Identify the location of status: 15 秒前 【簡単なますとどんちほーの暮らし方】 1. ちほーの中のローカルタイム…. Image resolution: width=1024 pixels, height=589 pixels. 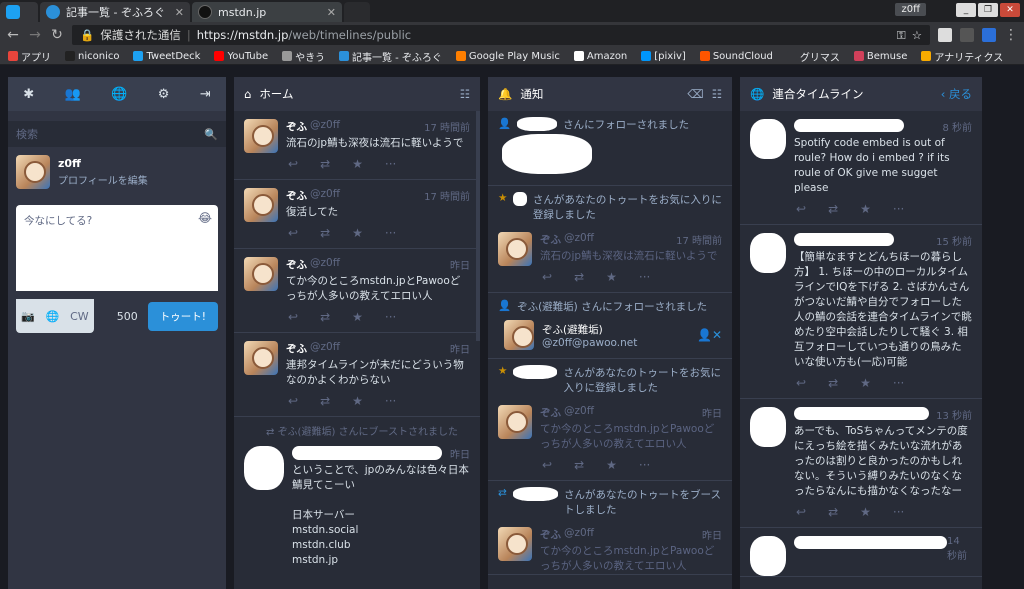
(861, 312).